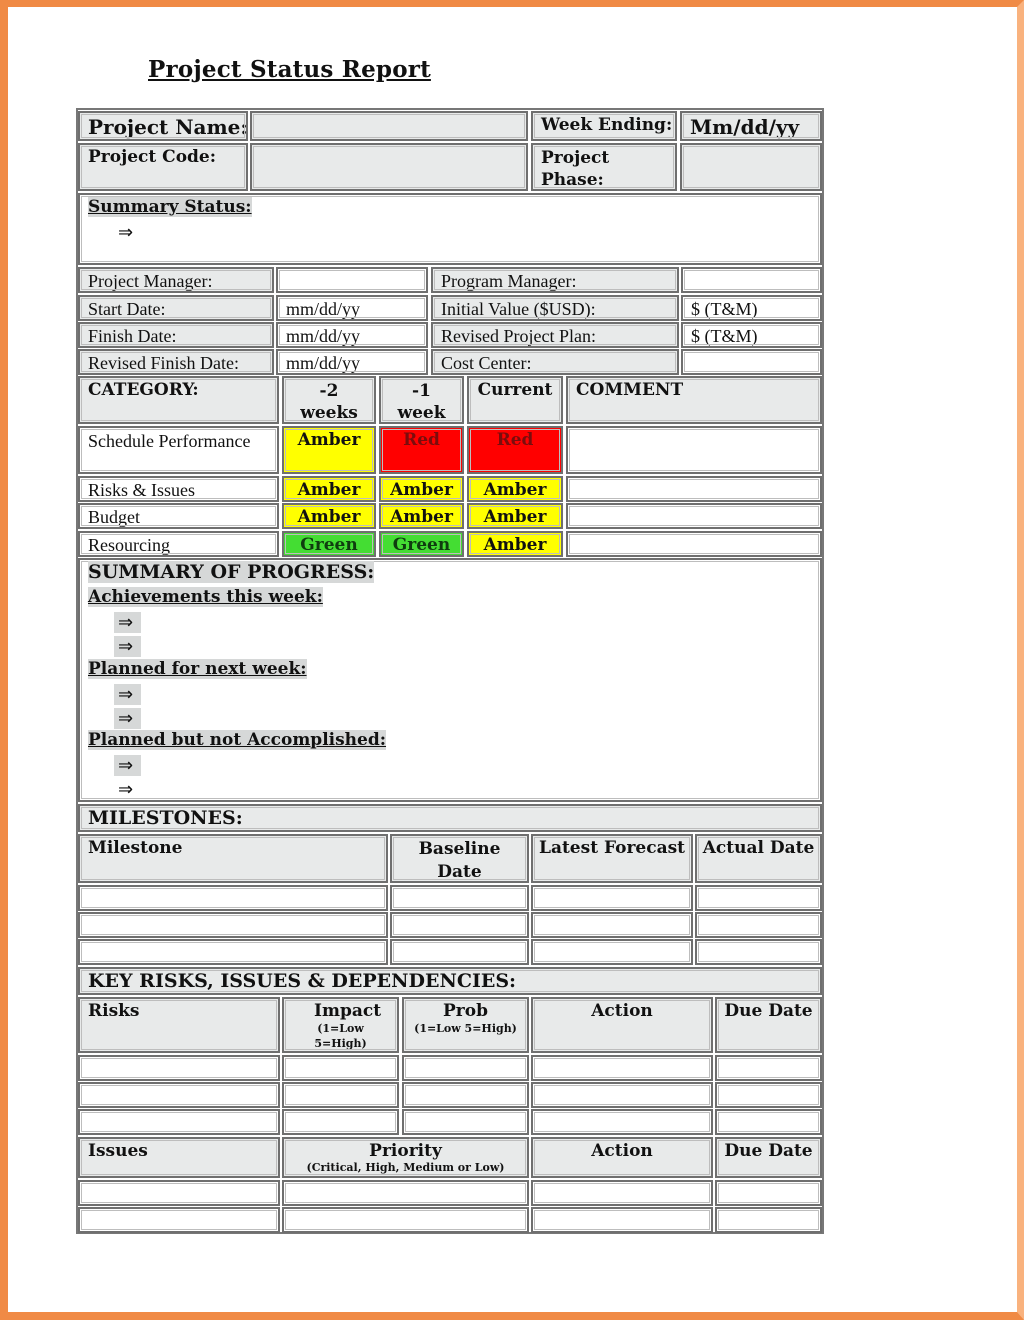 This screenshot has height=1320, width=1024. What do you see at coordinates (450, 818) in the screenshot?
I see `milestones-heading: MILESTONES:` at bounding box center [450, 818].